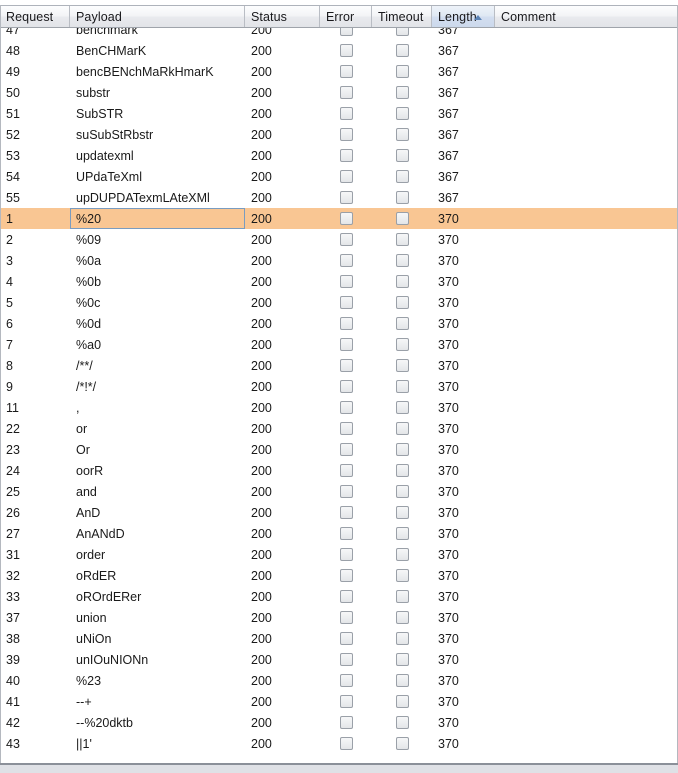 The image size is (678, 773). I want to click on table-row: 2 %09 200 370, so click(339, 239).